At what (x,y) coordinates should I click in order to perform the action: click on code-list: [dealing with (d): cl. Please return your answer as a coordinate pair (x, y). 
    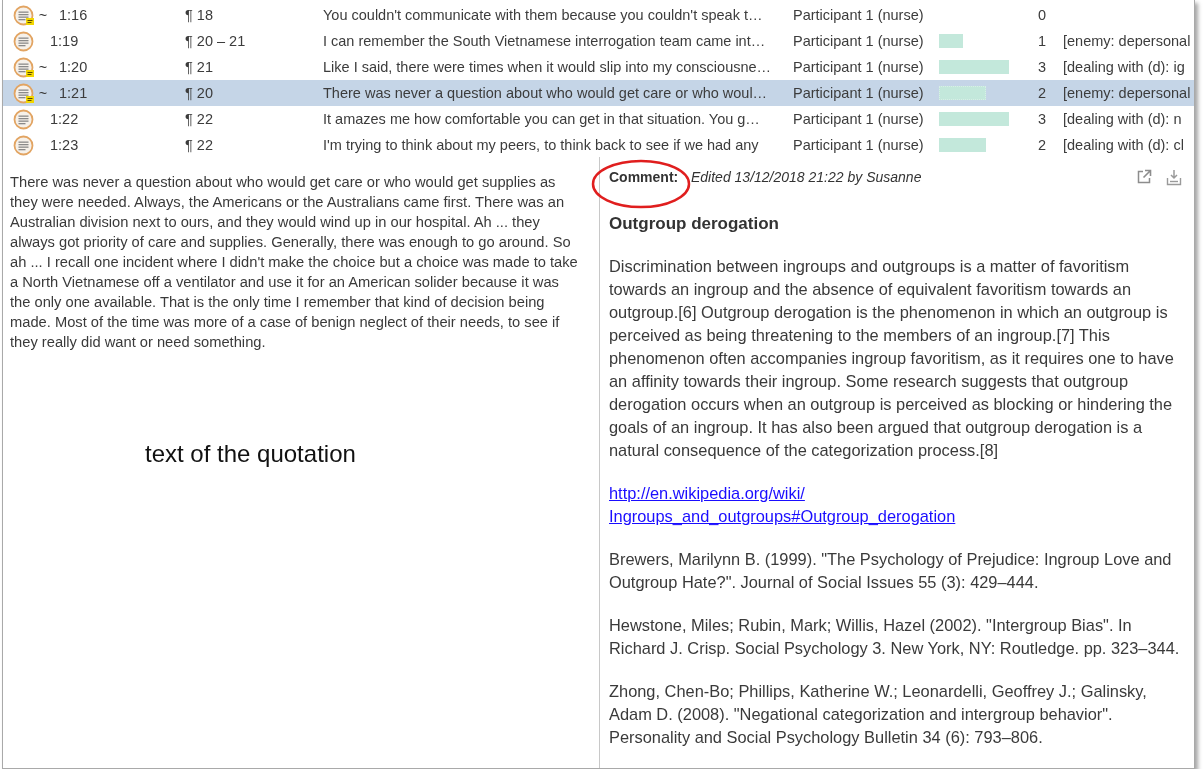
    Looking at the image, I should click on (1128, 145).